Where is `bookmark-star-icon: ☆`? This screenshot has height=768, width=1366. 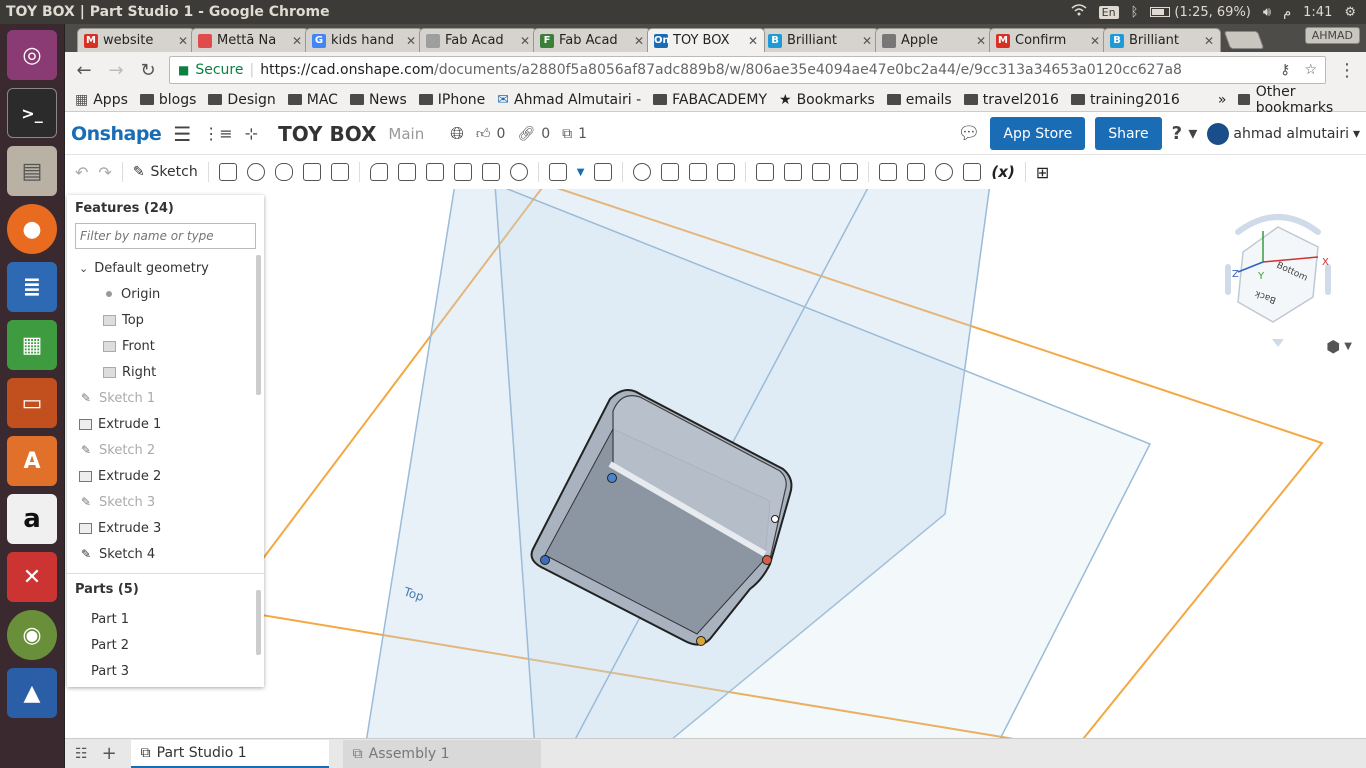
bookmark-star-icon: ☆ is located at coordinates (1310, 70).